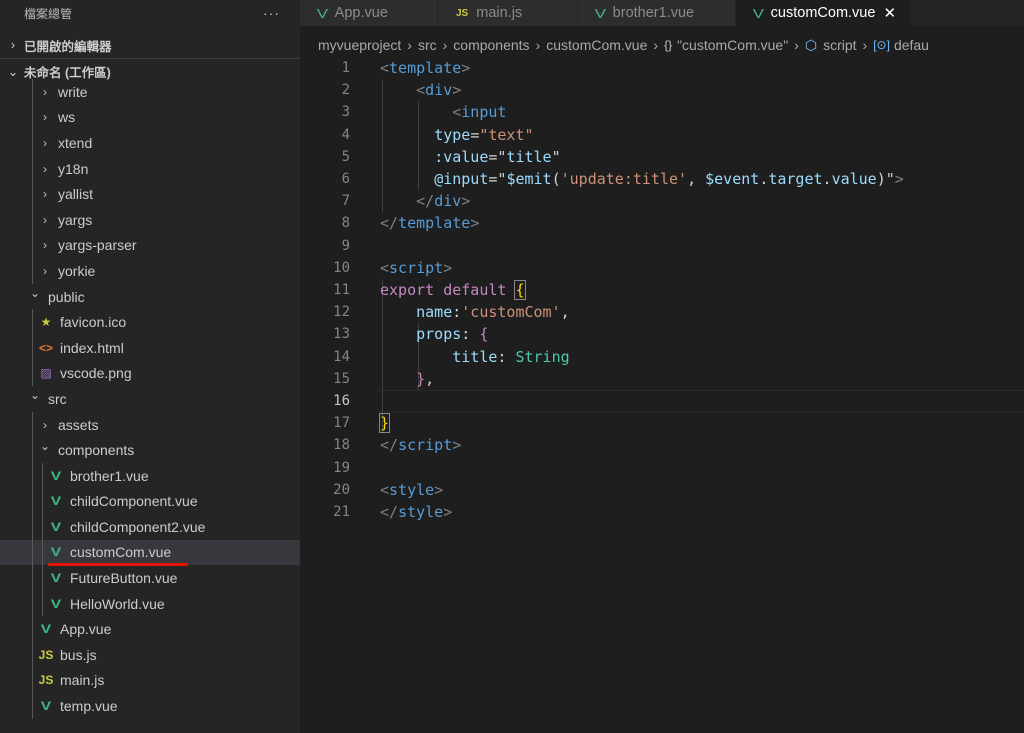  Describe the element at coordinates (150, 603) in the screenshot. I see `file-row: V HelloWorld.vue` at that location.